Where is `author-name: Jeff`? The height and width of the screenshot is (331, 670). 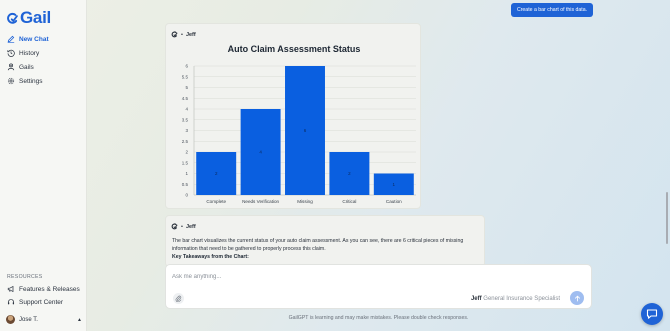
author-name: Jeff is located at coordinates (190, 226).